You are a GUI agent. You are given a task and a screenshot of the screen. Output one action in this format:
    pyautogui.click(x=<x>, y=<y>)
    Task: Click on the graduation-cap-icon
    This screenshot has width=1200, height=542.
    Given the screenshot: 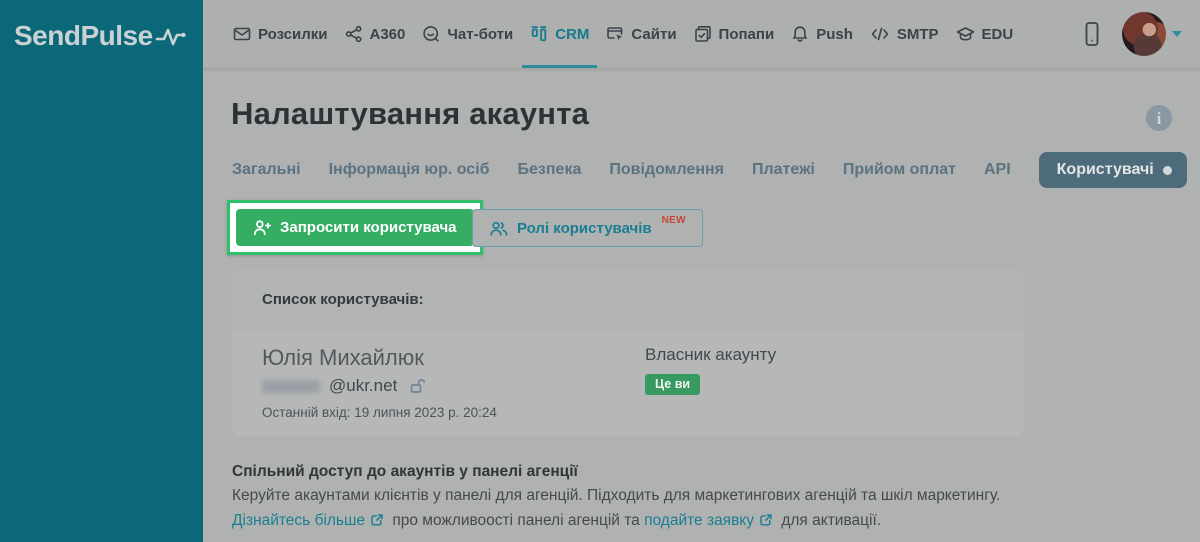 What is the action you would take?
    pyautogui.click(x=965, y=34)
    